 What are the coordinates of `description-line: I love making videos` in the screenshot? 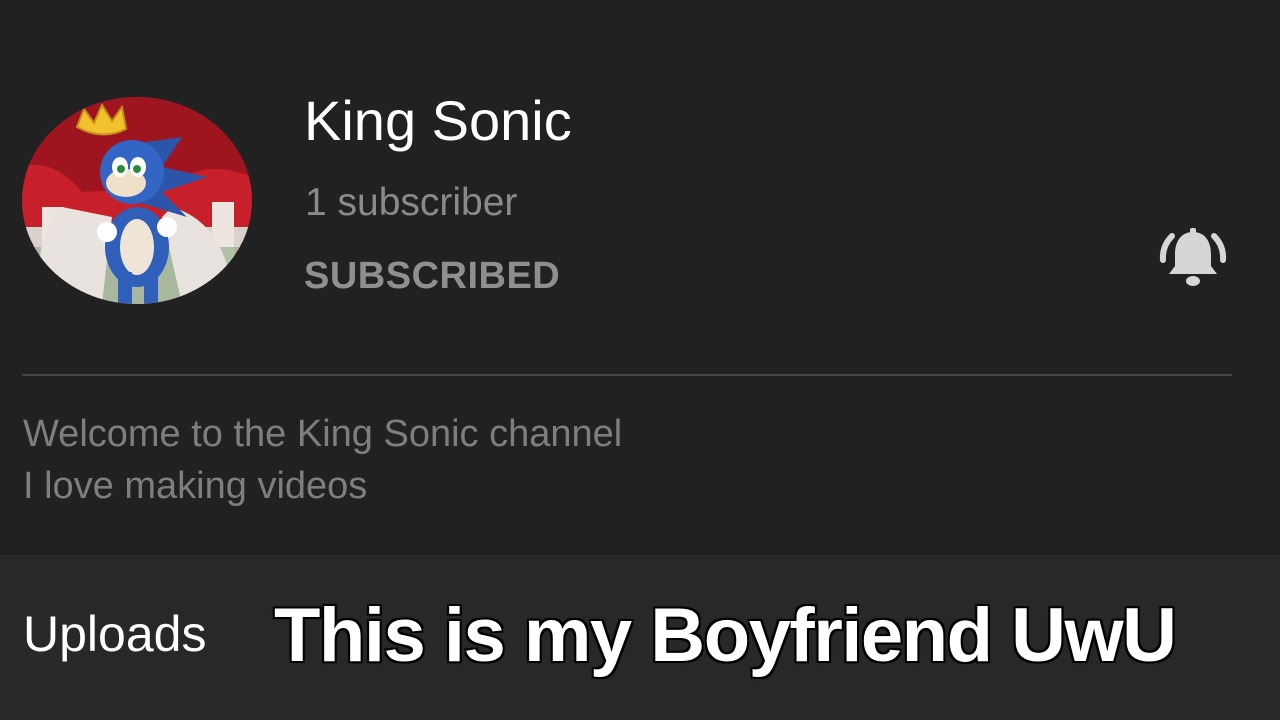 It's located at (195, 486).